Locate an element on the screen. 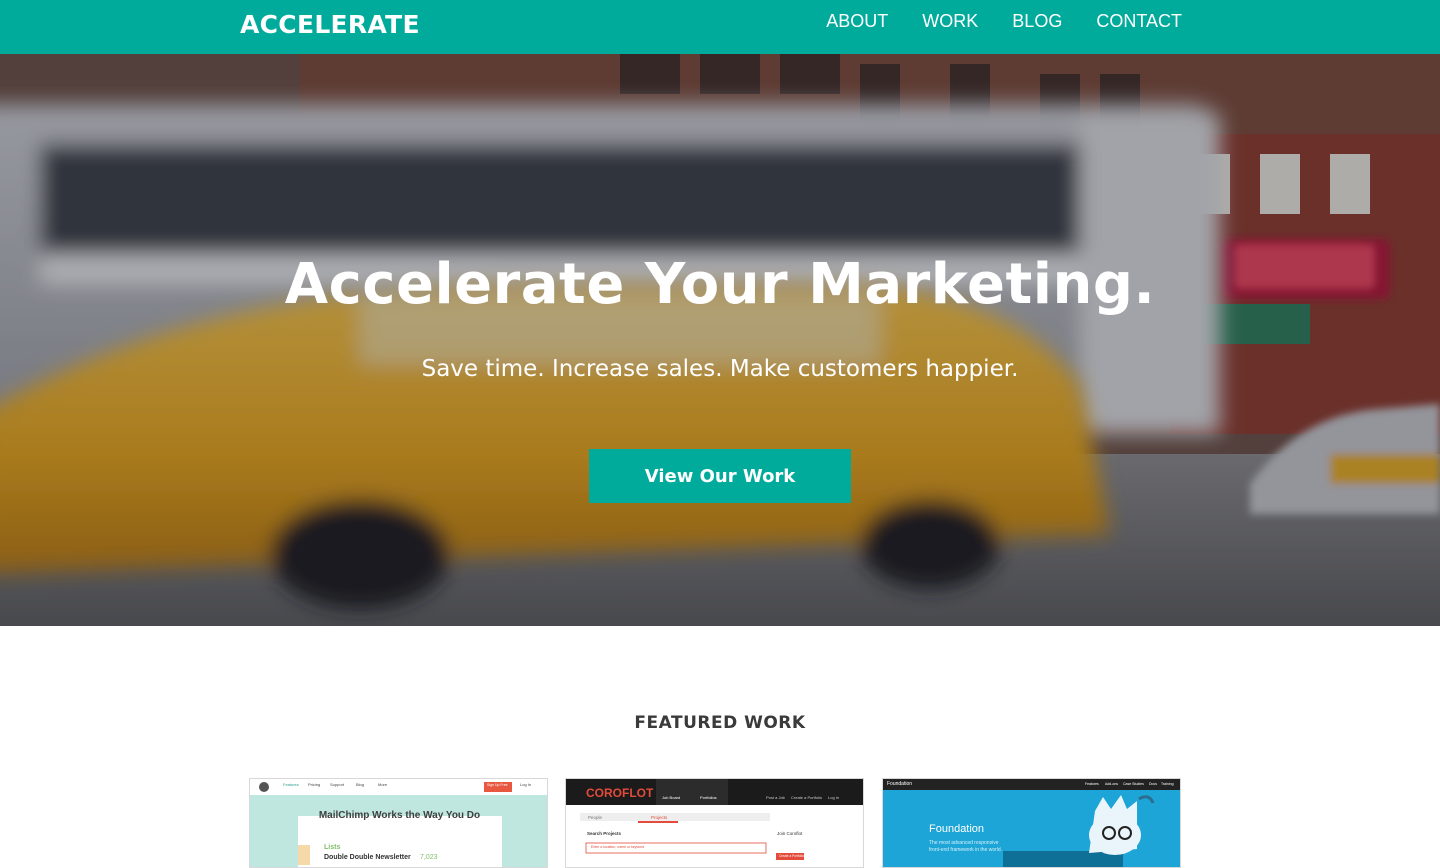 The height and width of the screenshot is (868, 1440). site-header: ACCELERATE ABOUT WORK BLOG CONTACT is located at coordinates (720, 27).